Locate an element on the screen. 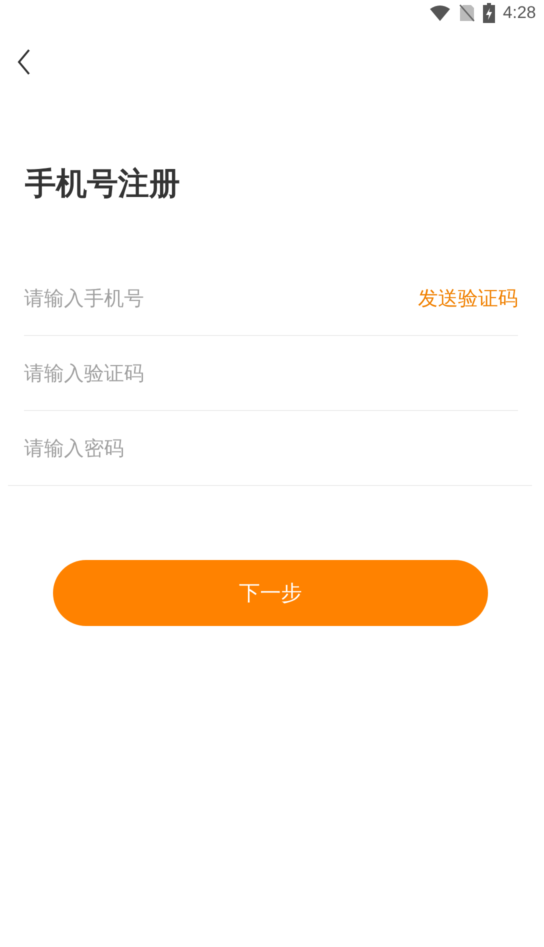 The image size is (544, 947). next-button: 下一步 is located at coordinates (270, 593).